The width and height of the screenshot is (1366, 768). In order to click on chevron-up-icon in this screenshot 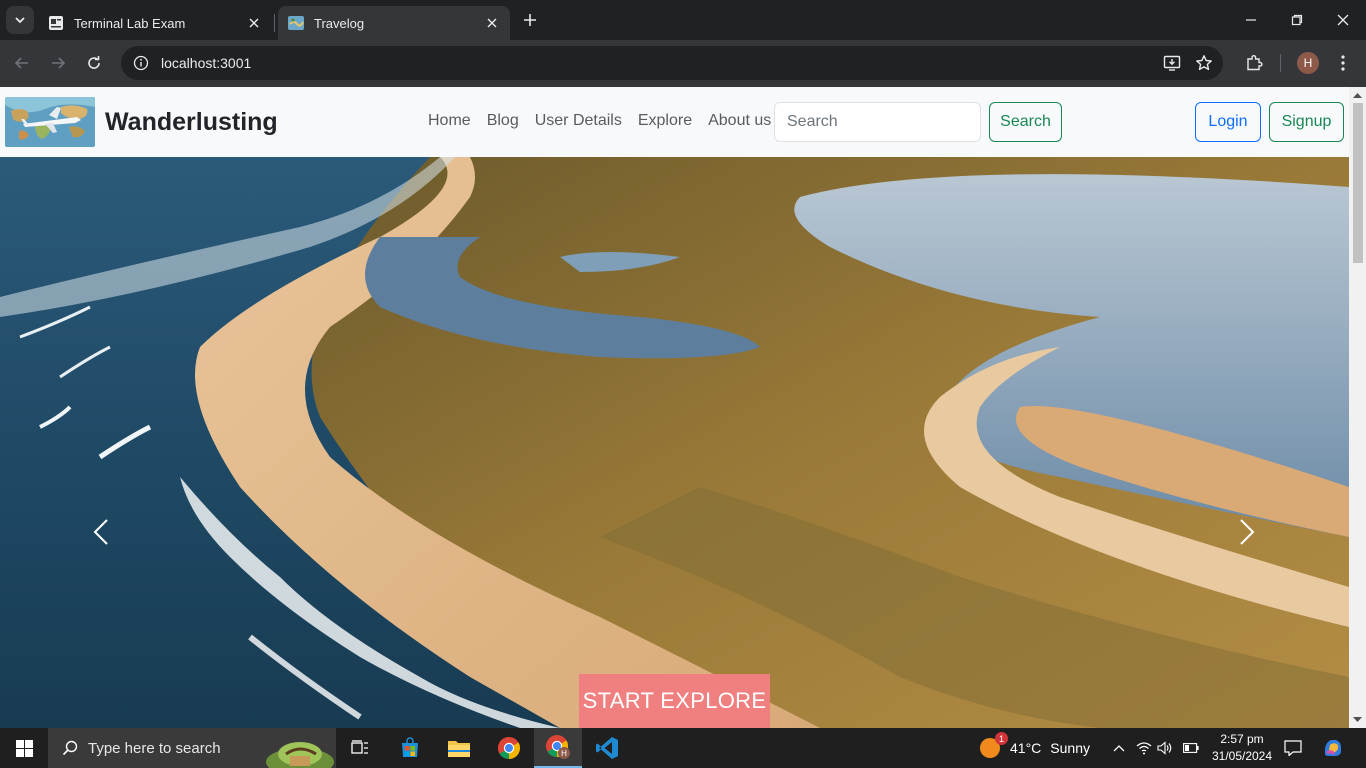, I will do `click(1119, 748)`.